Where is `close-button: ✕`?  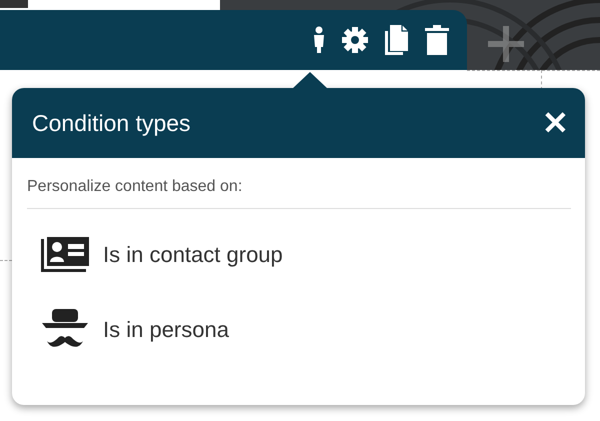
close-button: ✕ is located at coordinates (555, 123).